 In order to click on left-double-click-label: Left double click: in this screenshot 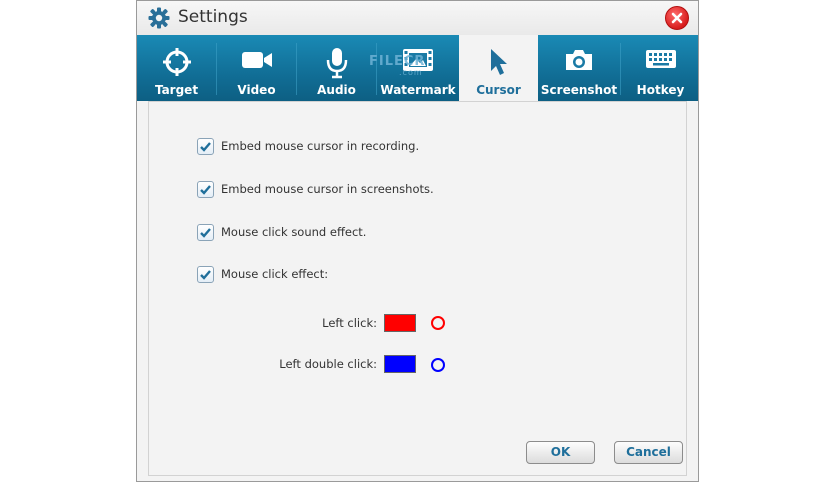, I will do `click(328, 364)`.